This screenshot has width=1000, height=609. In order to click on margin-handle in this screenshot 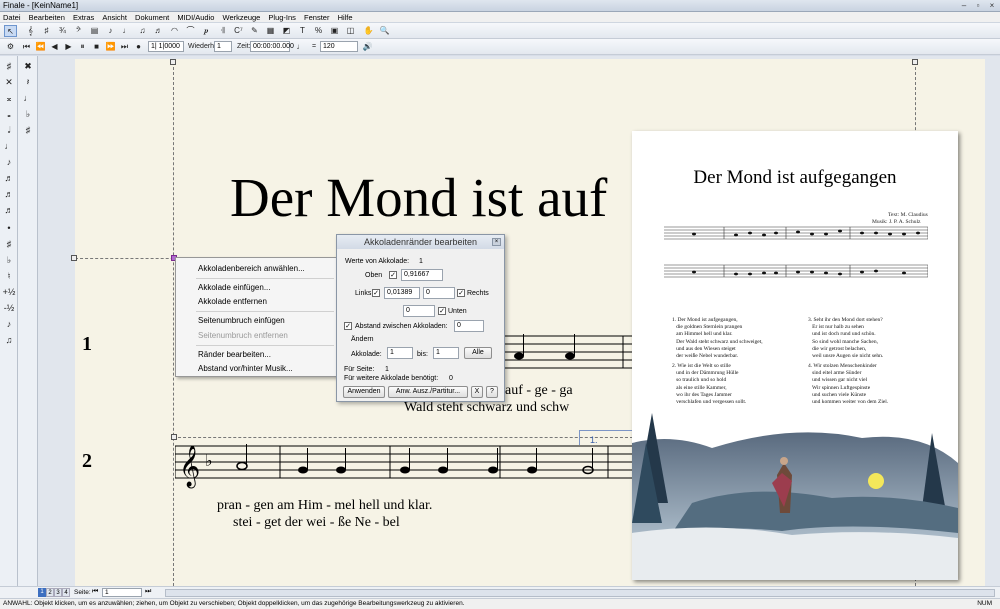, I will do `click(915, 62)`.